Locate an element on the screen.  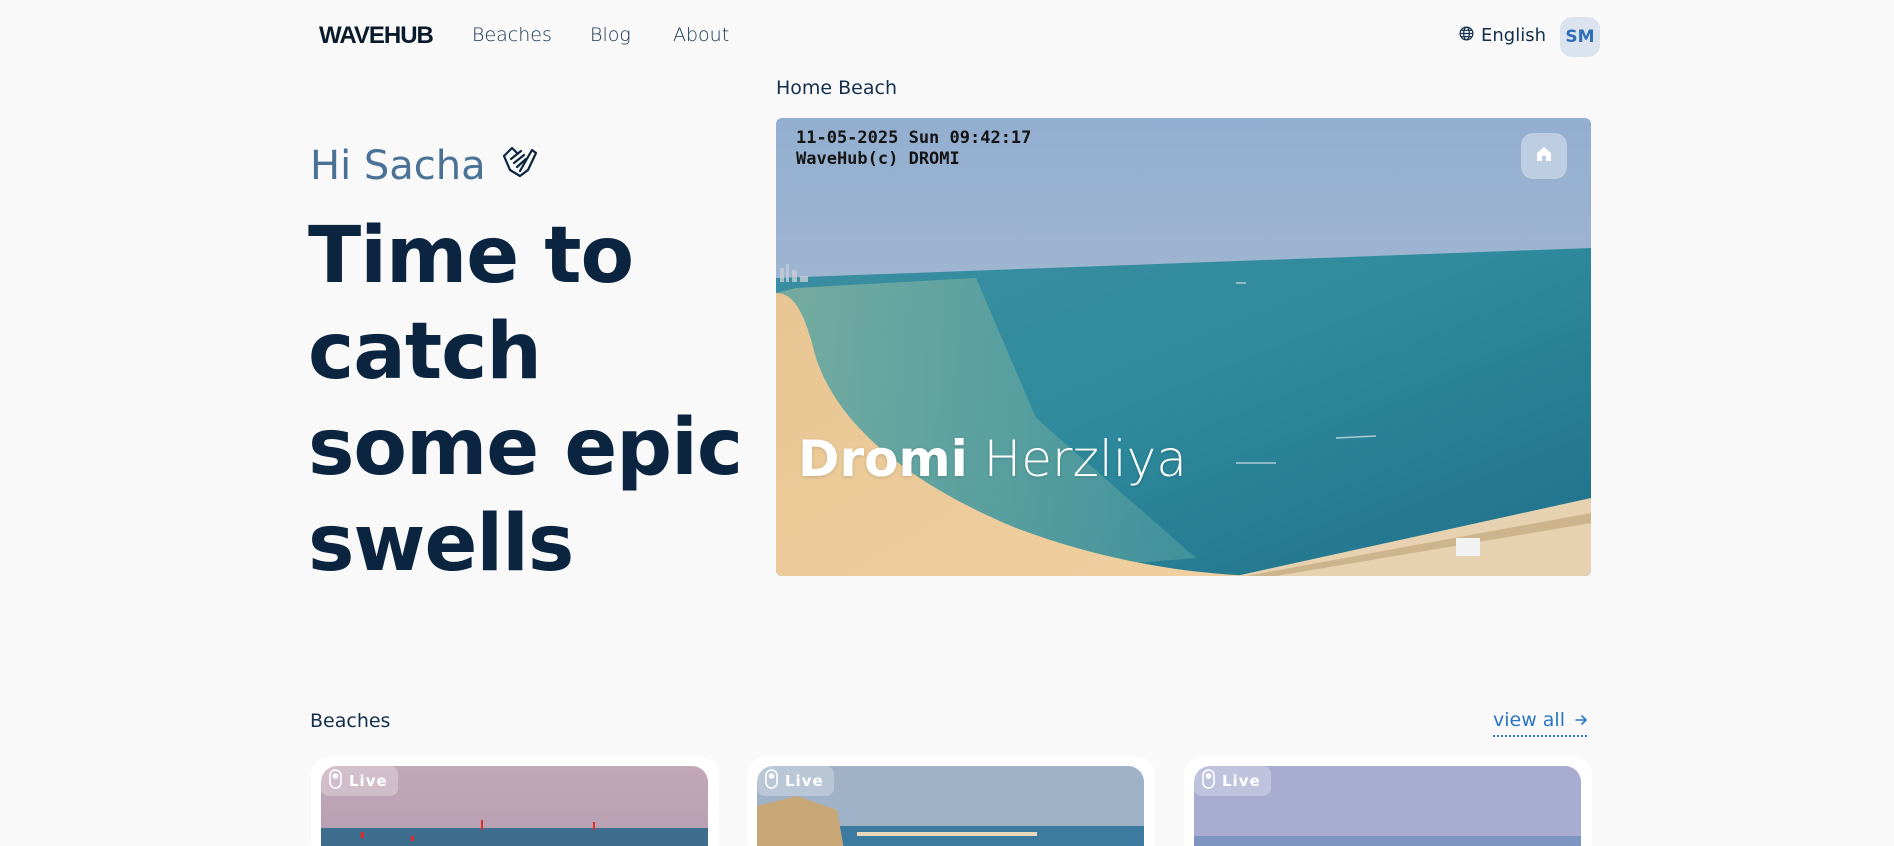
camera-caption: WaveHub(c) DROMI is located at coordinates (878, 159).